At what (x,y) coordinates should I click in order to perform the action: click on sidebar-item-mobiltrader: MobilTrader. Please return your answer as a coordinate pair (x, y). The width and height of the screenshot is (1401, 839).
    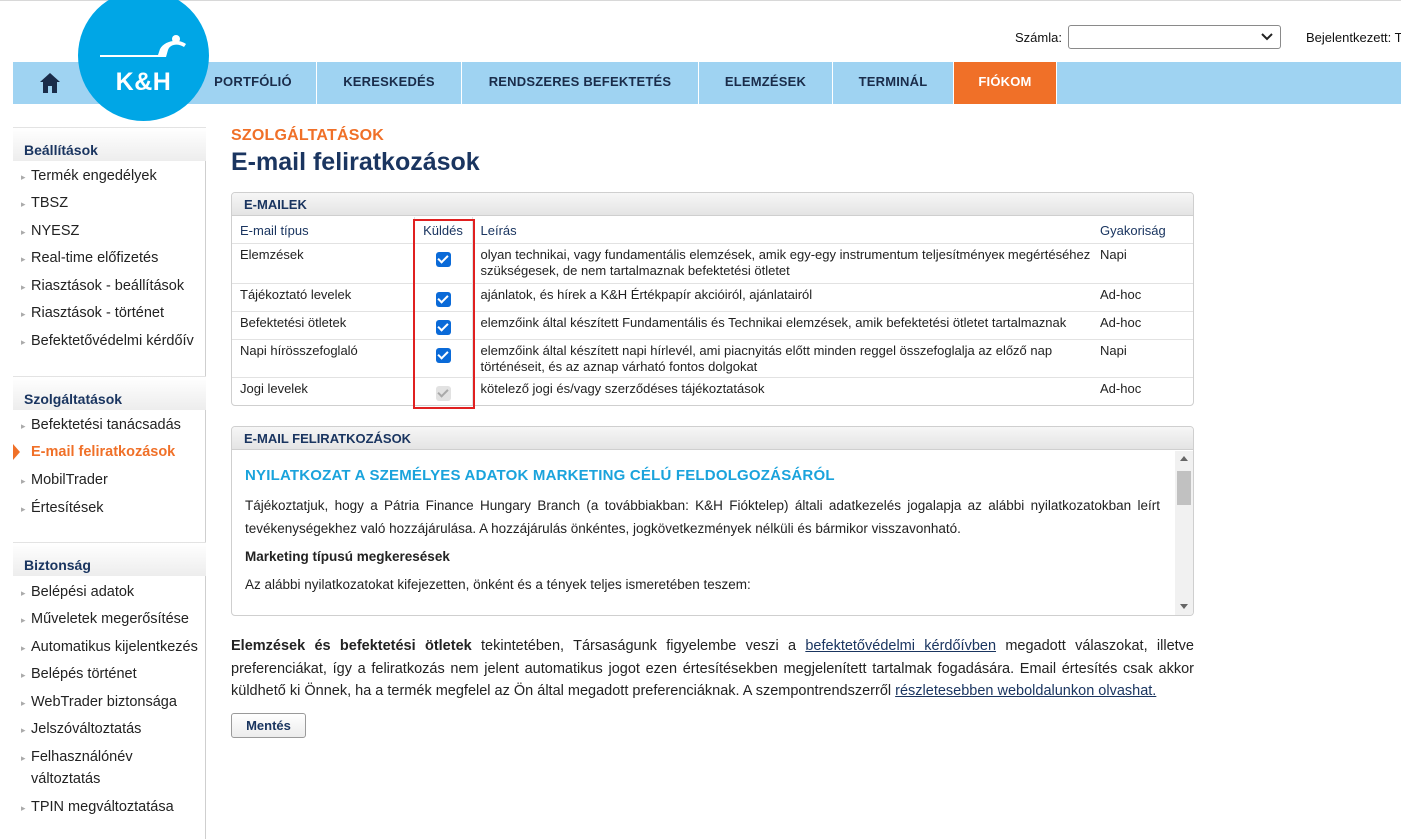
    Looking at the image, I should click on (69, 480).